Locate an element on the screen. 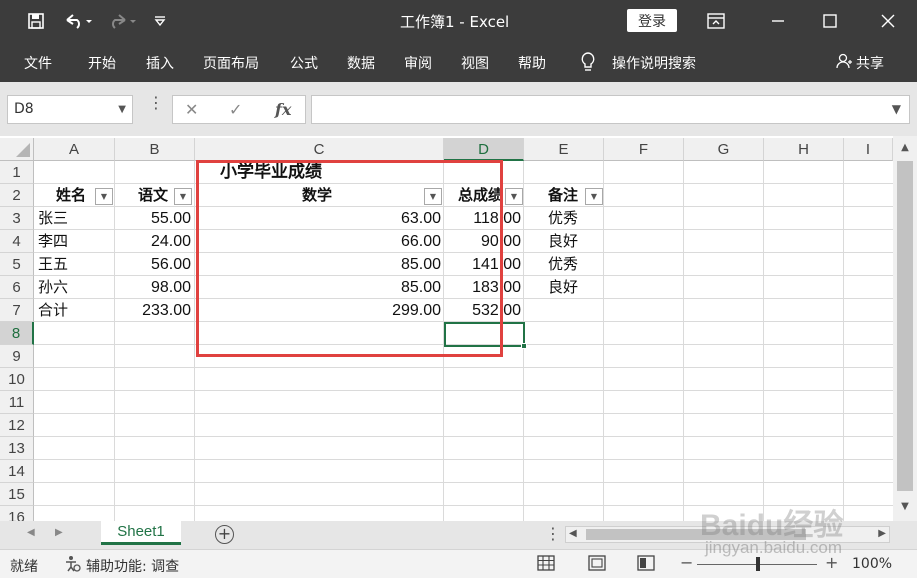 Image resolution: width=917 pixels, height=578 pixels. row-header-5: 5 is located at coordinates (17, 264).